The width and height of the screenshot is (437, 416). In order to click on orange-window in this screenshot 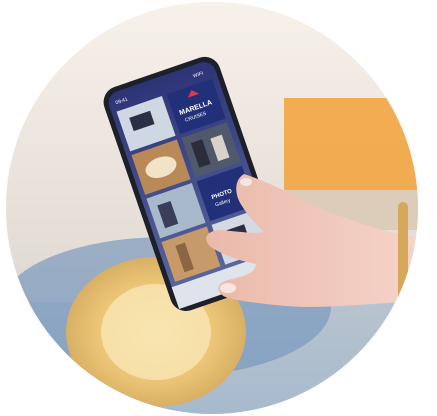, I will do `click(351, 144)`.